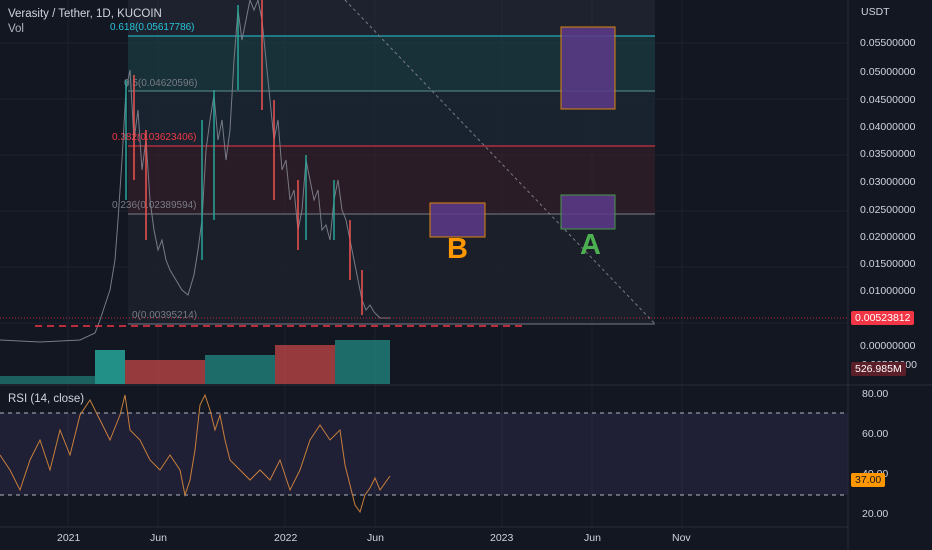 The width and height of the screenshot is (932, 550). I want to click on zone-b-box, so click(457, 220).